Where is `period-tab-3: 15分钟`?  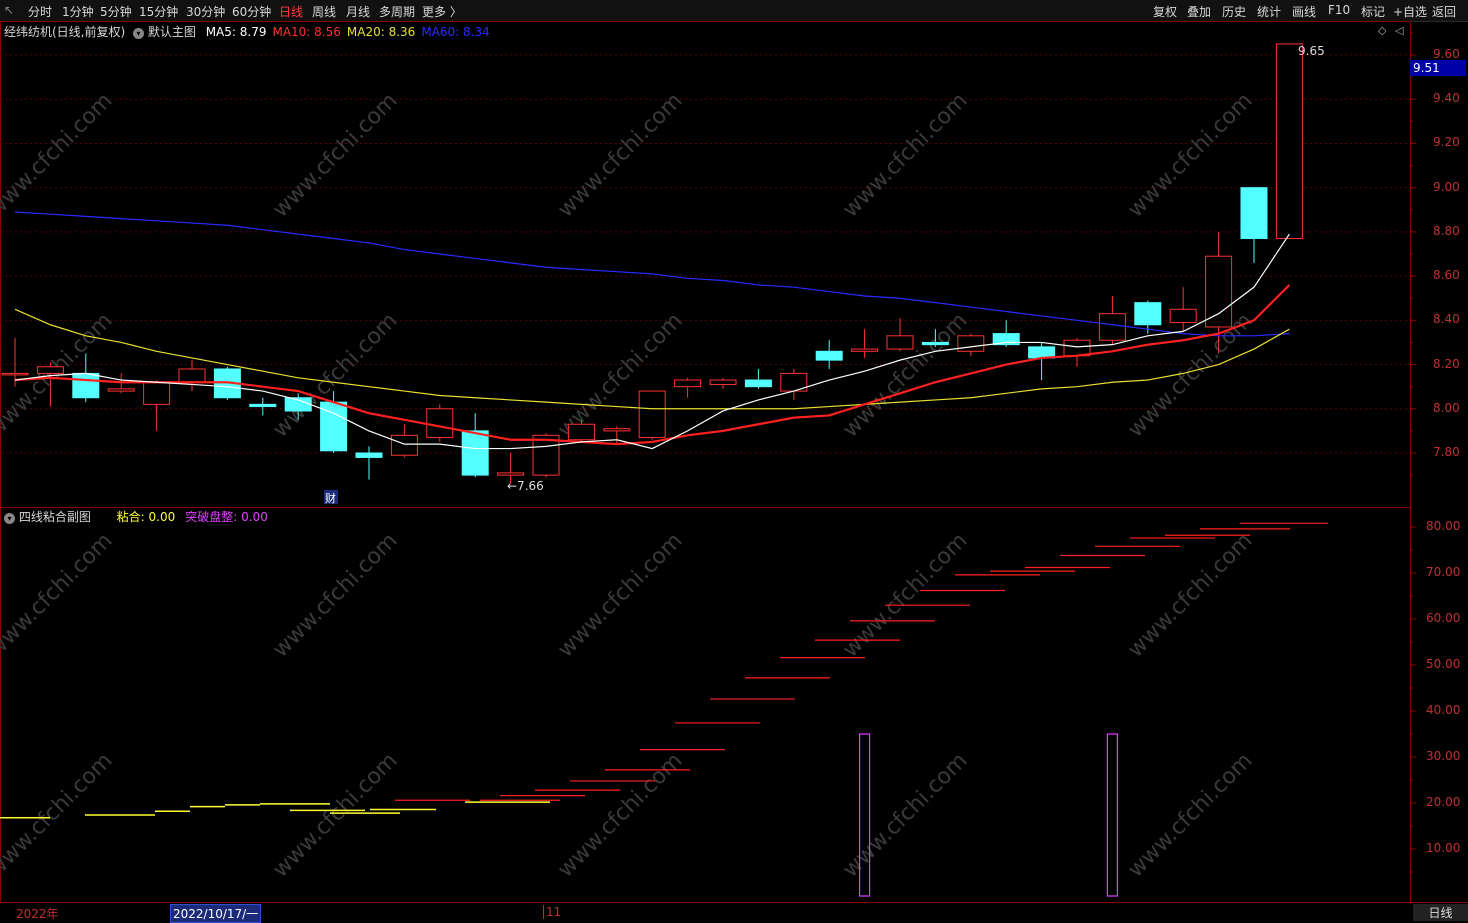
period-tab-3: 15分钟 is located at coordinates (158, 11).